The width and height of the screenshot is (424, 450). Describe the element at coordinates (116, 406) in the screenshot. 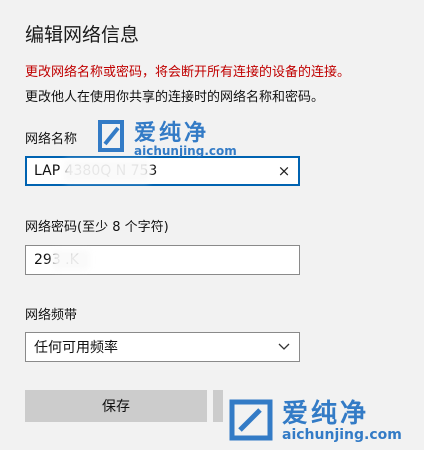

I see `save-button: 保存` at that location.